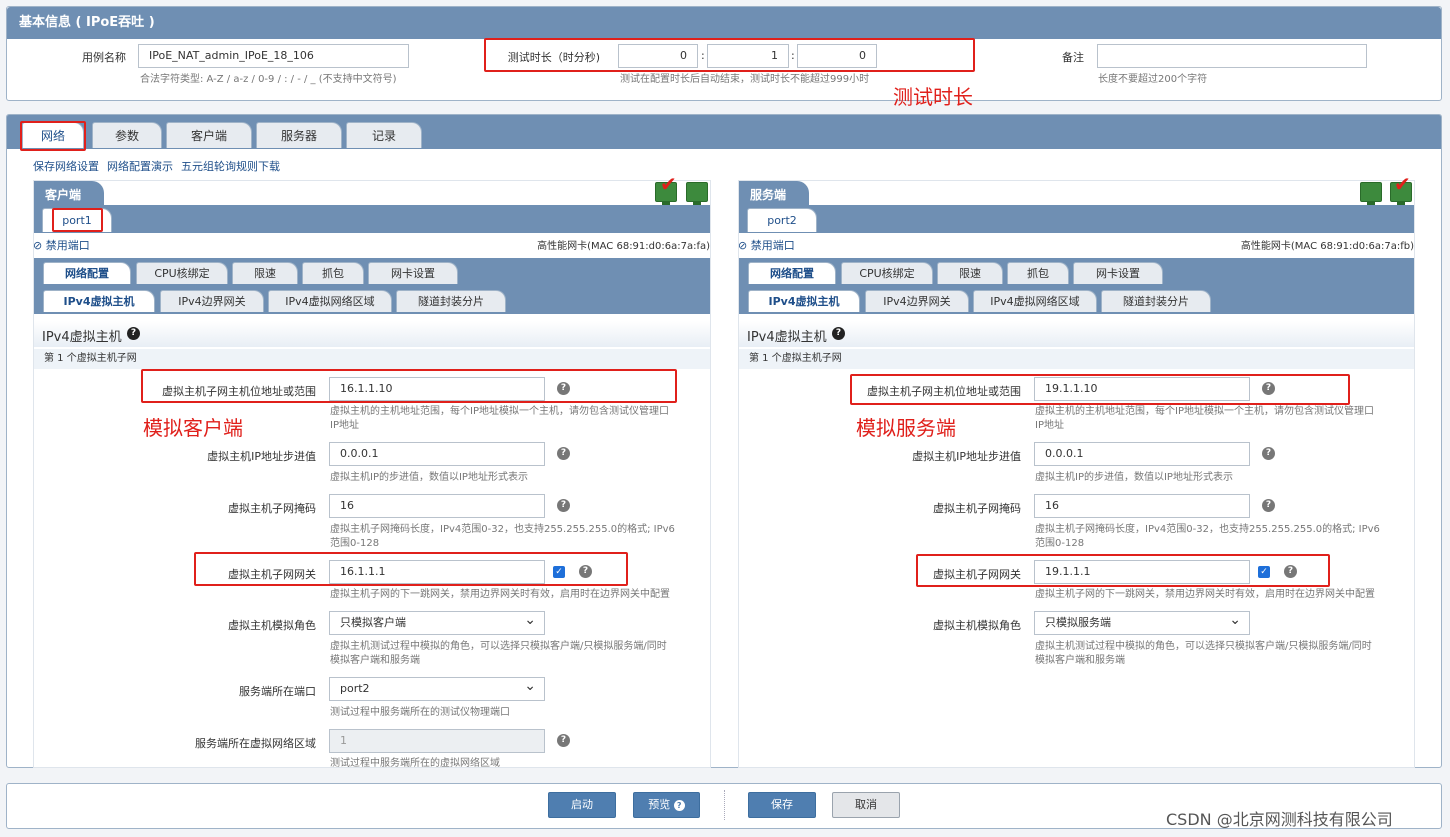 This screenshot has width=1450, height=837. I want to click on preview-help-icon: ?, so click(679, 805).